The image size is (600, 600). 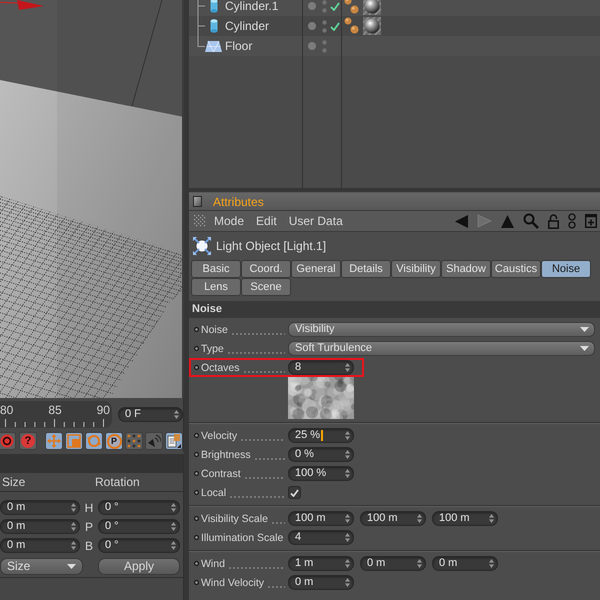 What do you see at coordinates (553, 221) in the screenshot?
I see `lock-icon` at bounding box center [553, 221].